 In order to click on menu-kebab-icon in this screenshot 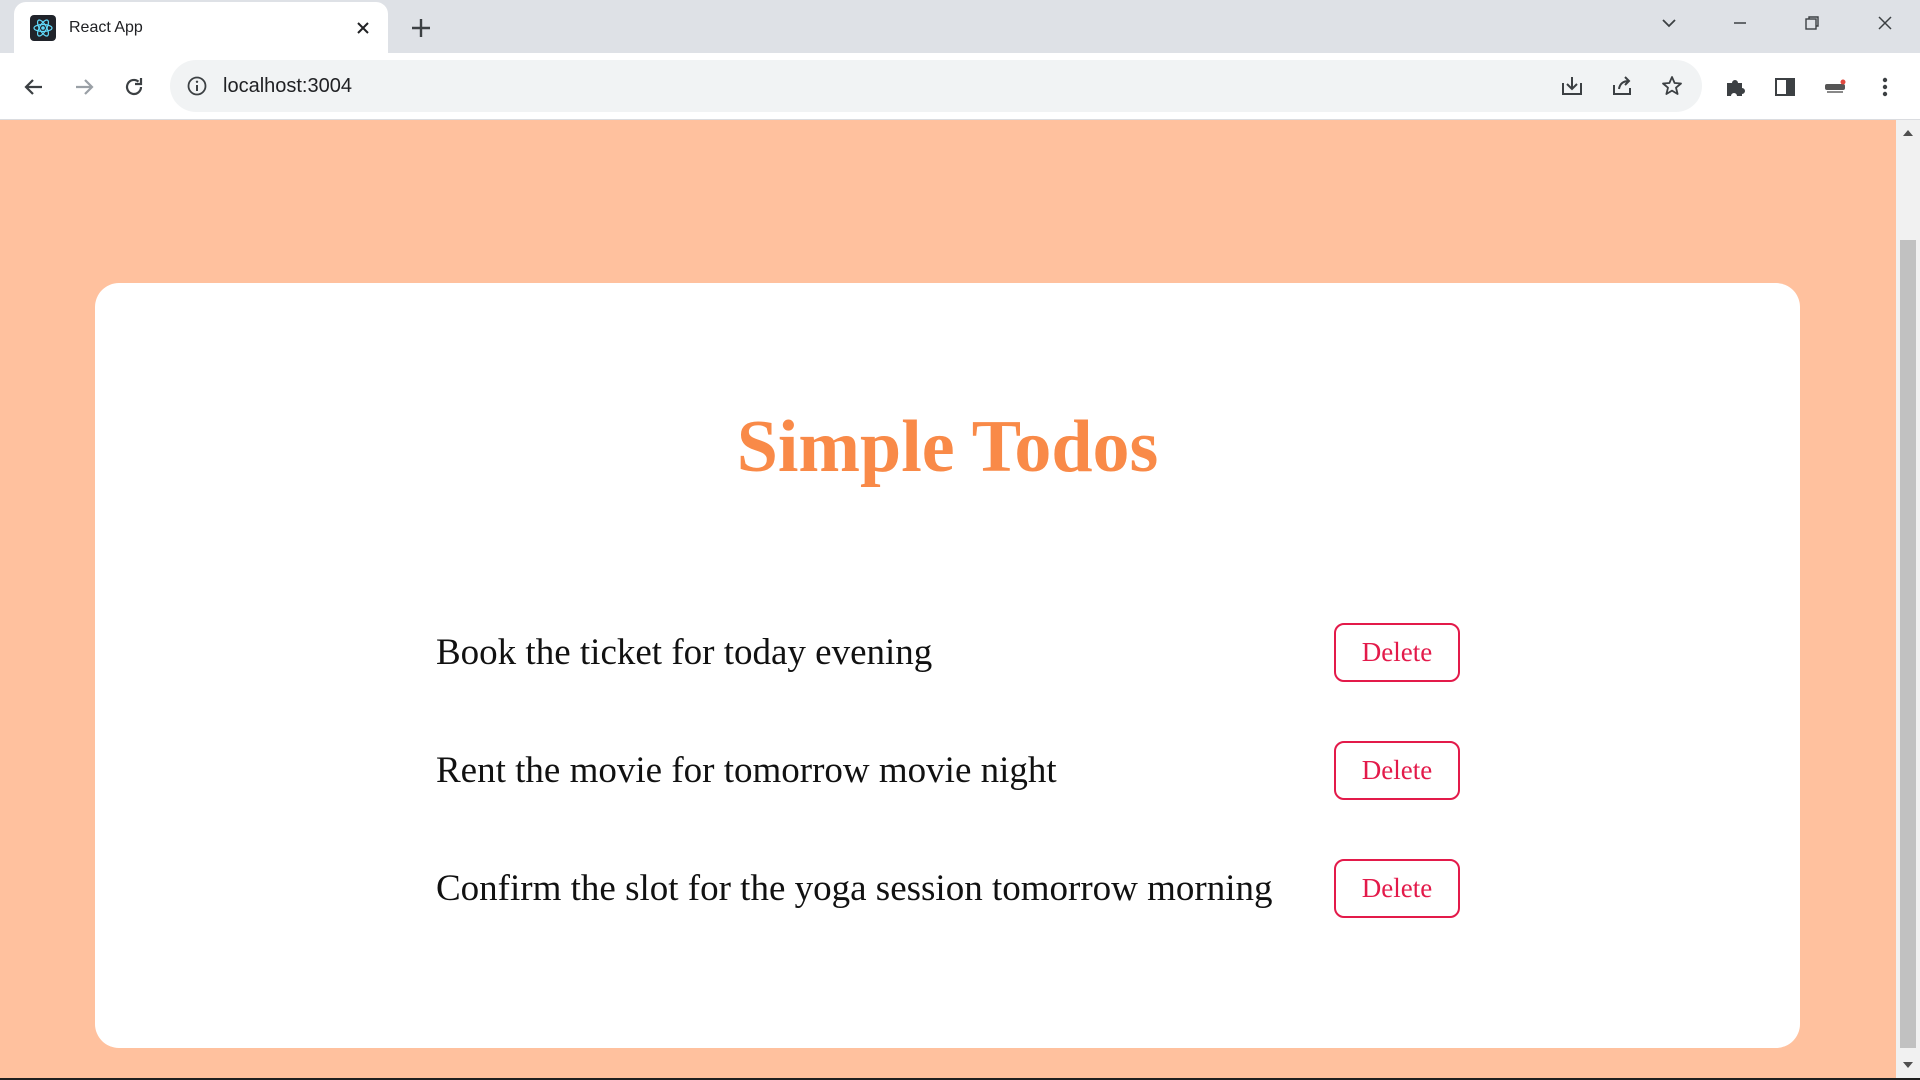, I will do `click(1885, 87)`.